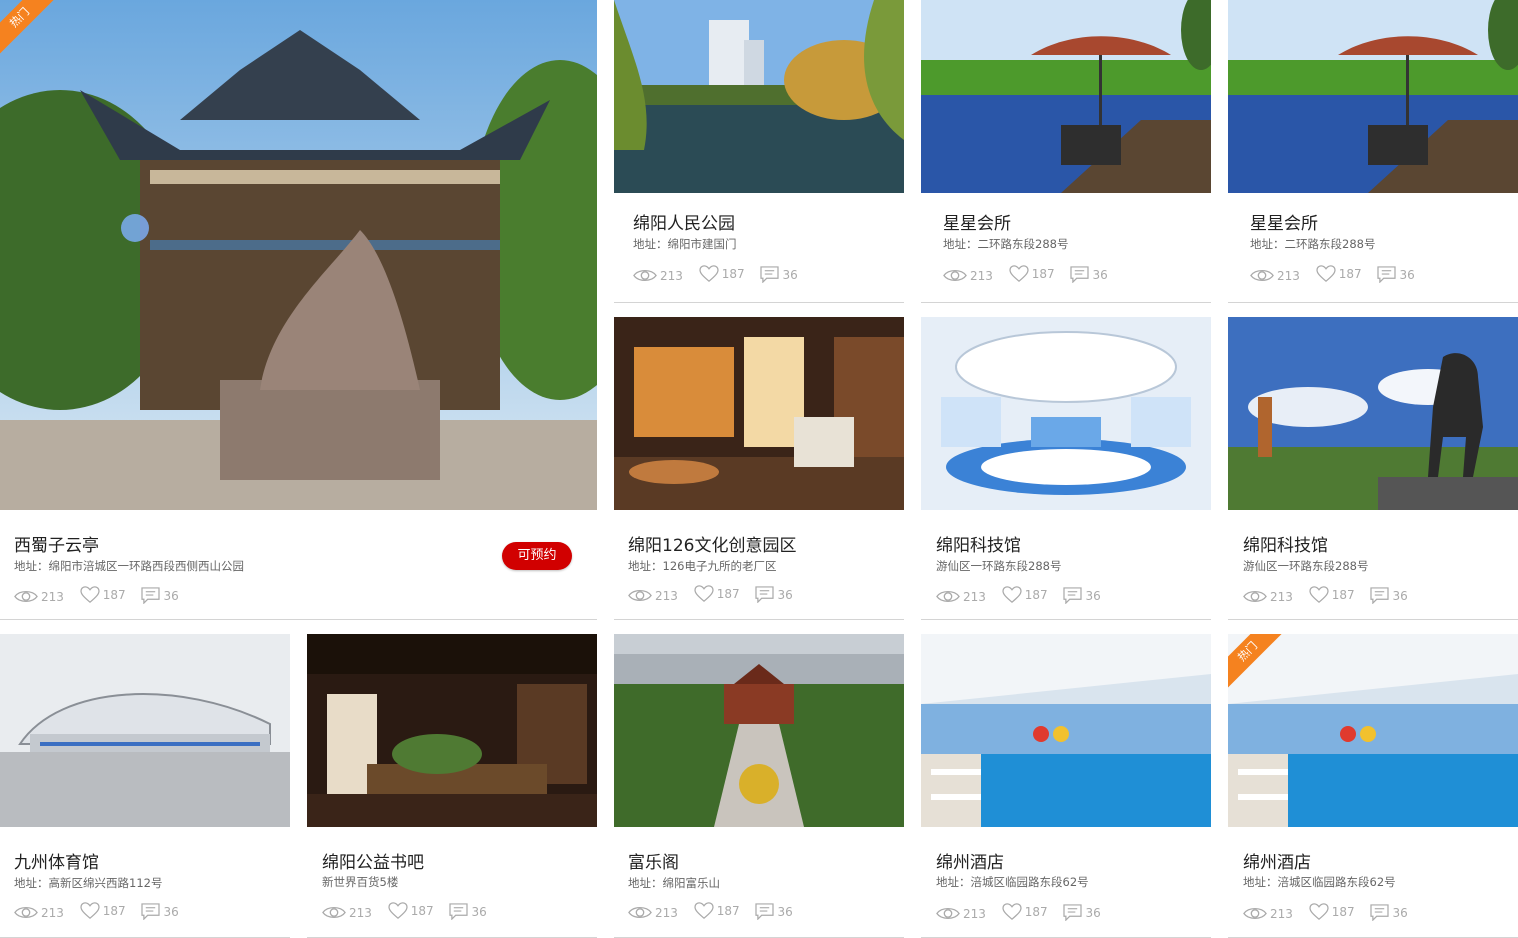 The image size is (1518, 938). What do you see at coordinates (373, 860) in the screenshot?
I see `card-title: 绵阳公益书吧` at bounding box center [373, 860].